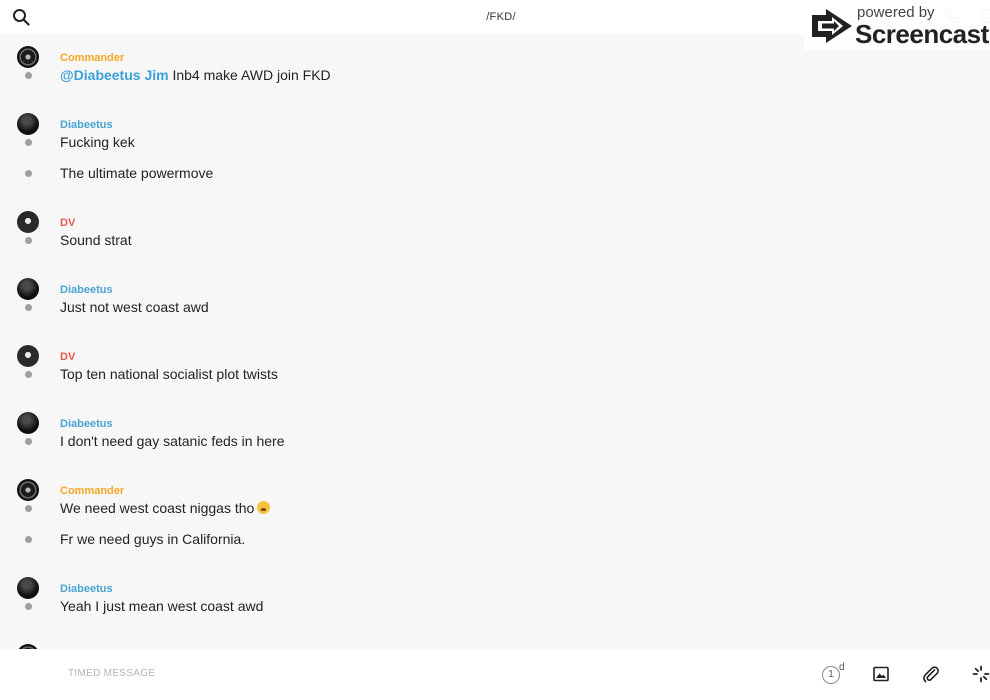 This screenshot has height=700, width=990. I want to click on message-body: Just not west coast awd, so click(134, 307).